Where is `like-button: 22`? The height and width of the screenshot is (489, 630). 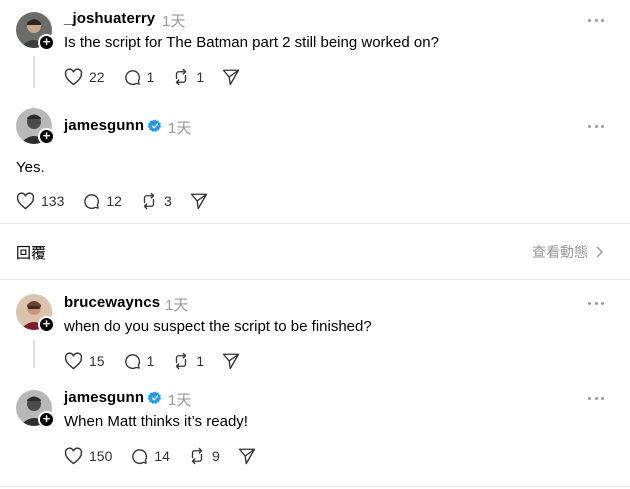
like-button: 22 is located at coordinates (84, 77).